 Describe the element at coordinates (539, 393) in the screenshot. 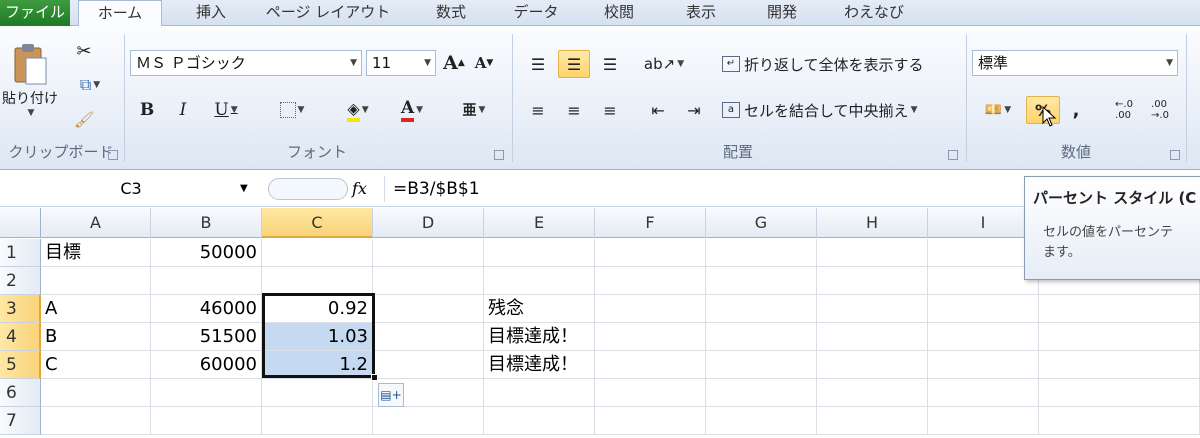

I see `cell-e6` at that location.